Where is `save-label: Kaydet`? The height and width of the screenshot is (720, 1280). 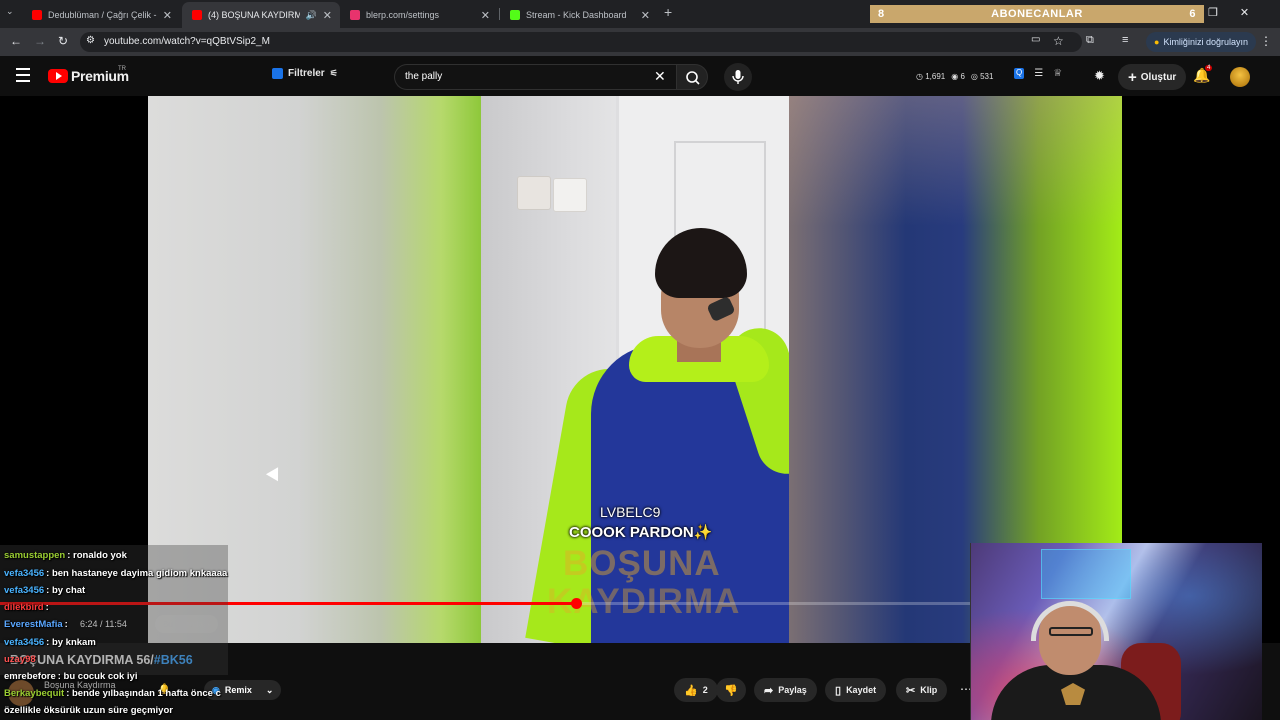 save-label: Kaydet is located at coordinates (861, 690).